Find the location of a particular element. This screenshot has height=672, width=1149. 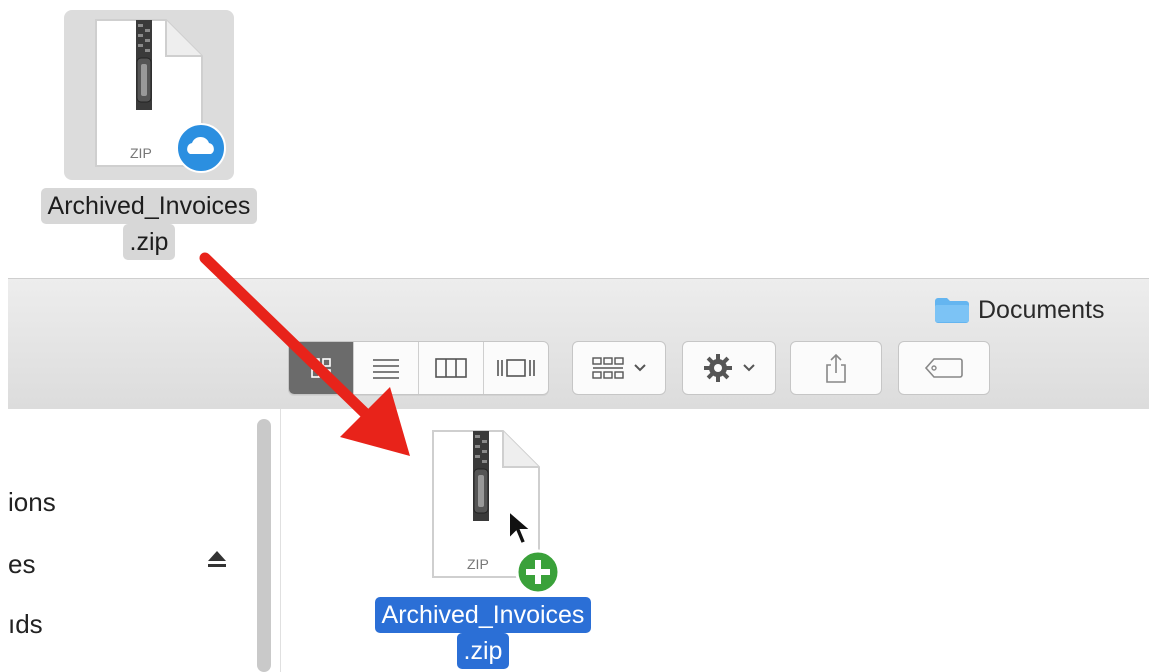

sidebar-item-applications: ions is located at coordinates (32, 502).